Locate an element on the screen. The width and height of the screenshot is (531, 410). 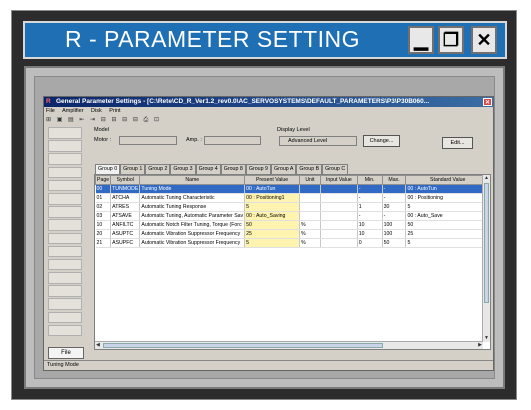
vertical-scroll-thumb is located at coordinates (486, 243).